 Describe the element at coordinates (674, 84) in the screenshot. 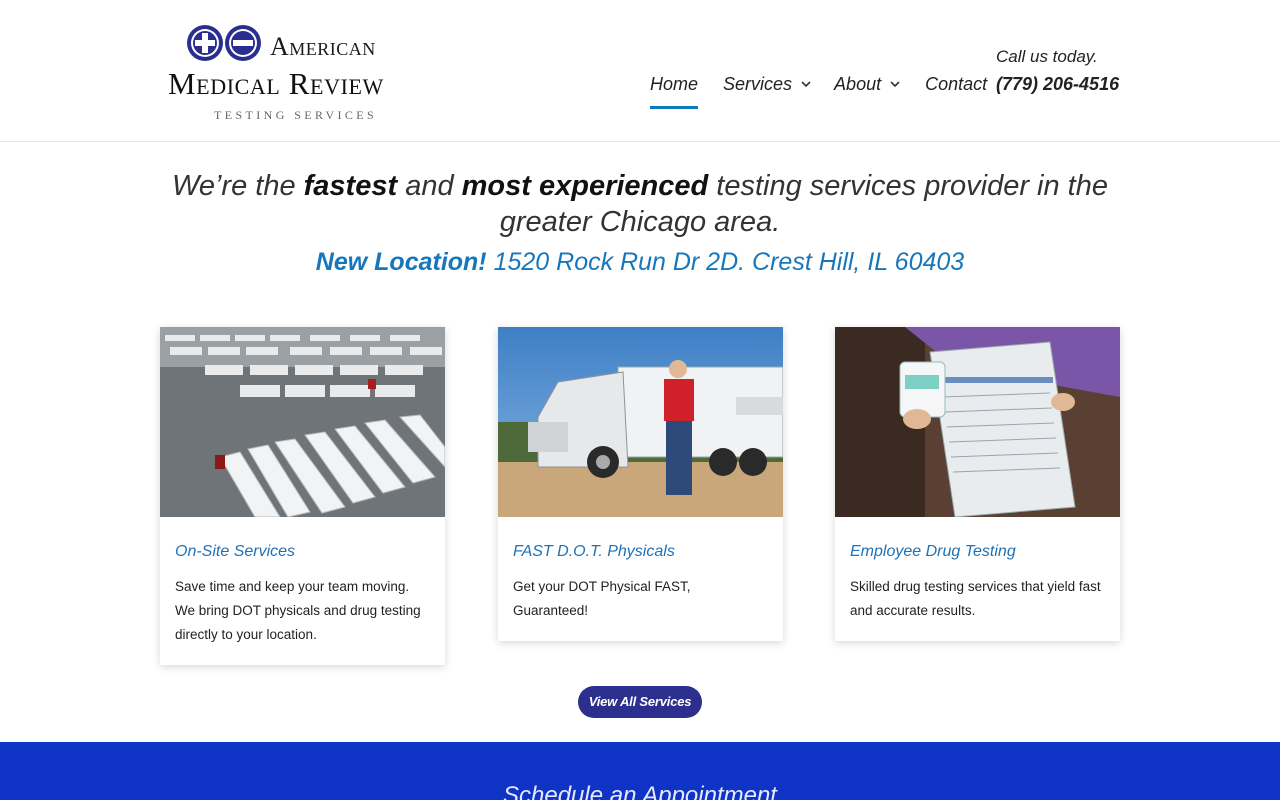

I see `nav-home-label: Home` at that location.